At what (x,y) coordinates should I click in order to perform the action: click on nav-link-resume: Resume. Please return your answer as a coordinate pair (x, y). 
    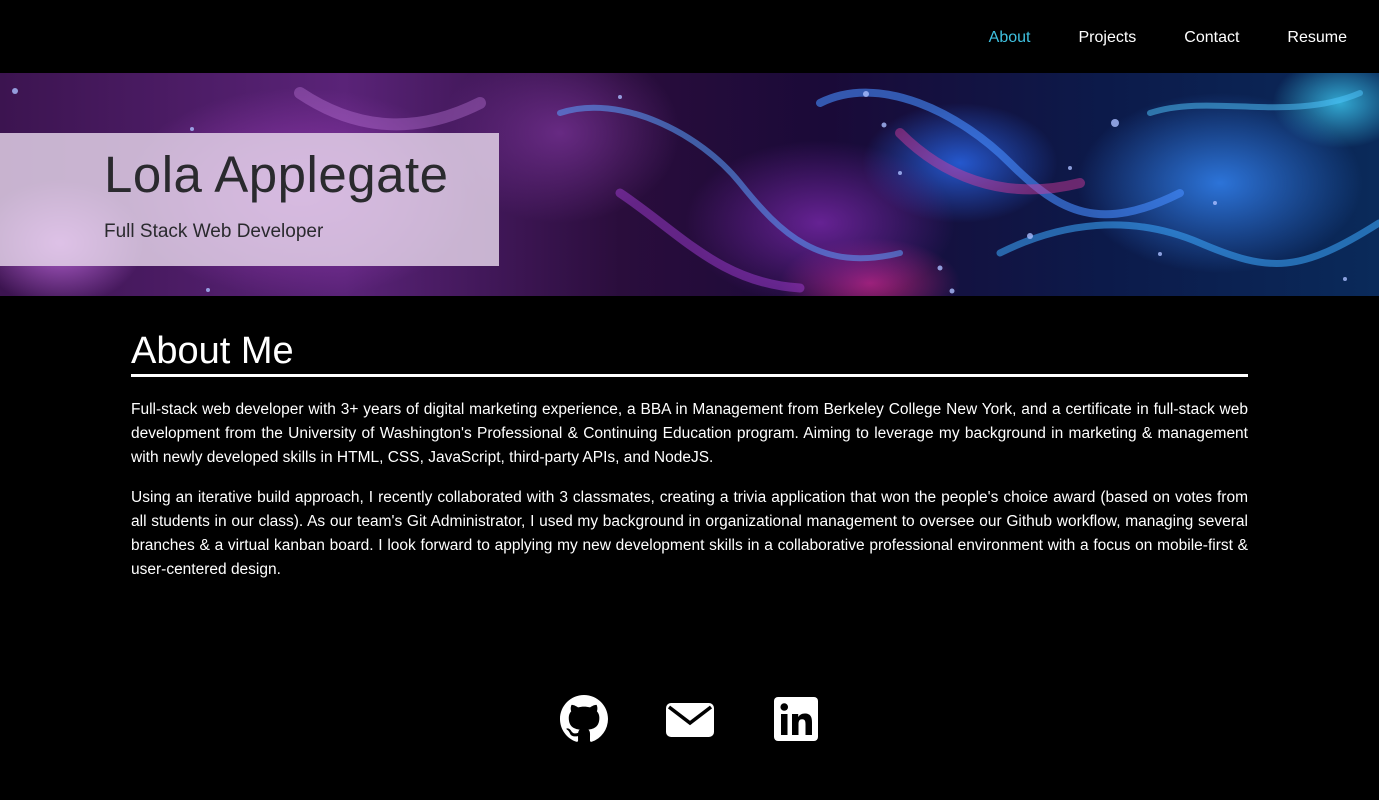
    Looking at the image, I should click on (1317, 37).